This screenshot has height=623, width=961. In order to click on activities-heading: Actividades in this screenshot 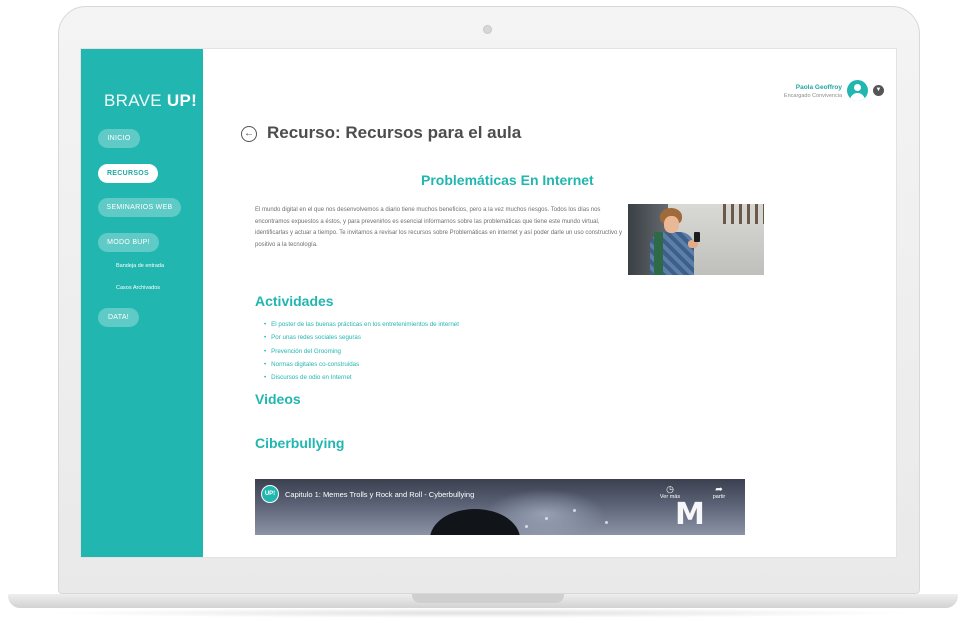, I will do `click(294, 301)`.